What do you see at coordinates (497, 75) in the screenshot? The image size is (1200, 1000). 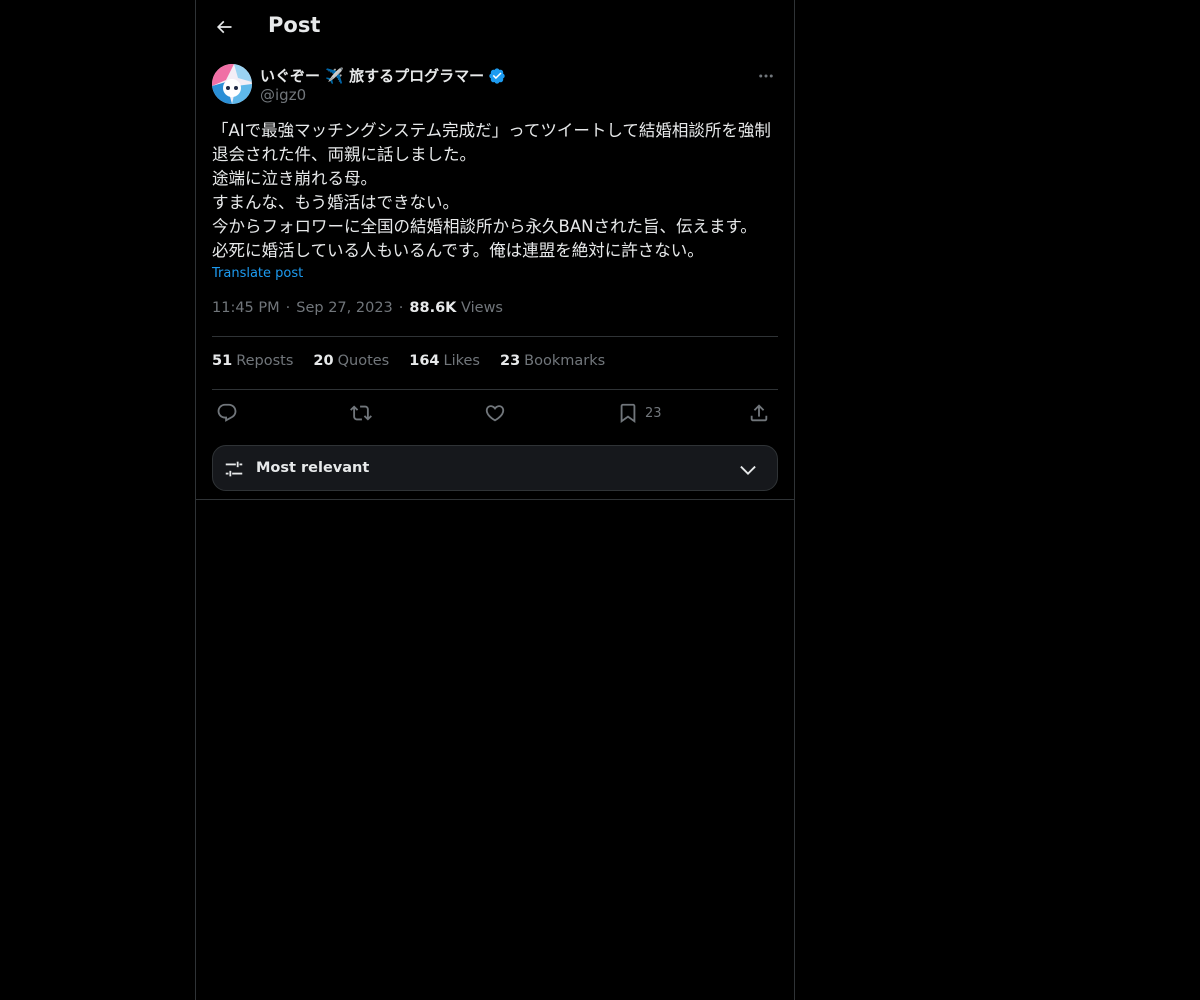 I see `verified-badge-icon` at bounding box center [497, 75].